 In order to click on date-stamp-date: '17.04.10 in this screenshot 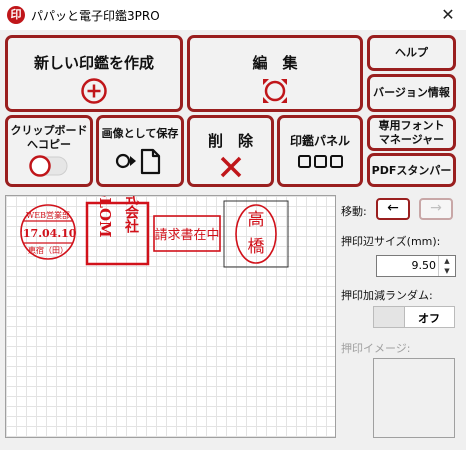, I will do `click(48, 233)`.